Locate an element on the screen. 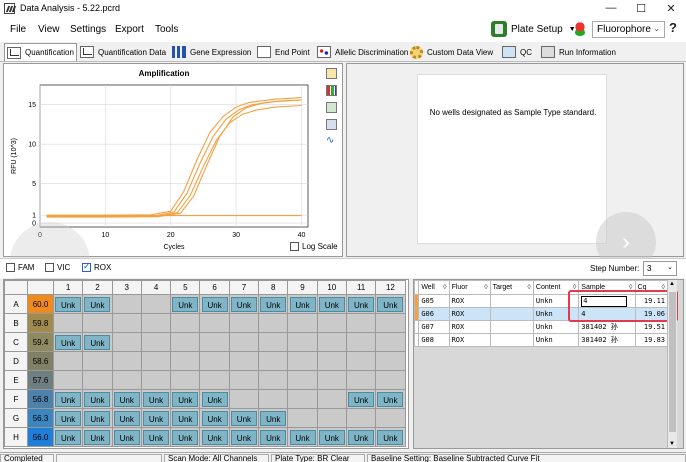 The height and width of the screenshot is (462, 686). plate-column-header: 2 is located at coordinates (97, 287).